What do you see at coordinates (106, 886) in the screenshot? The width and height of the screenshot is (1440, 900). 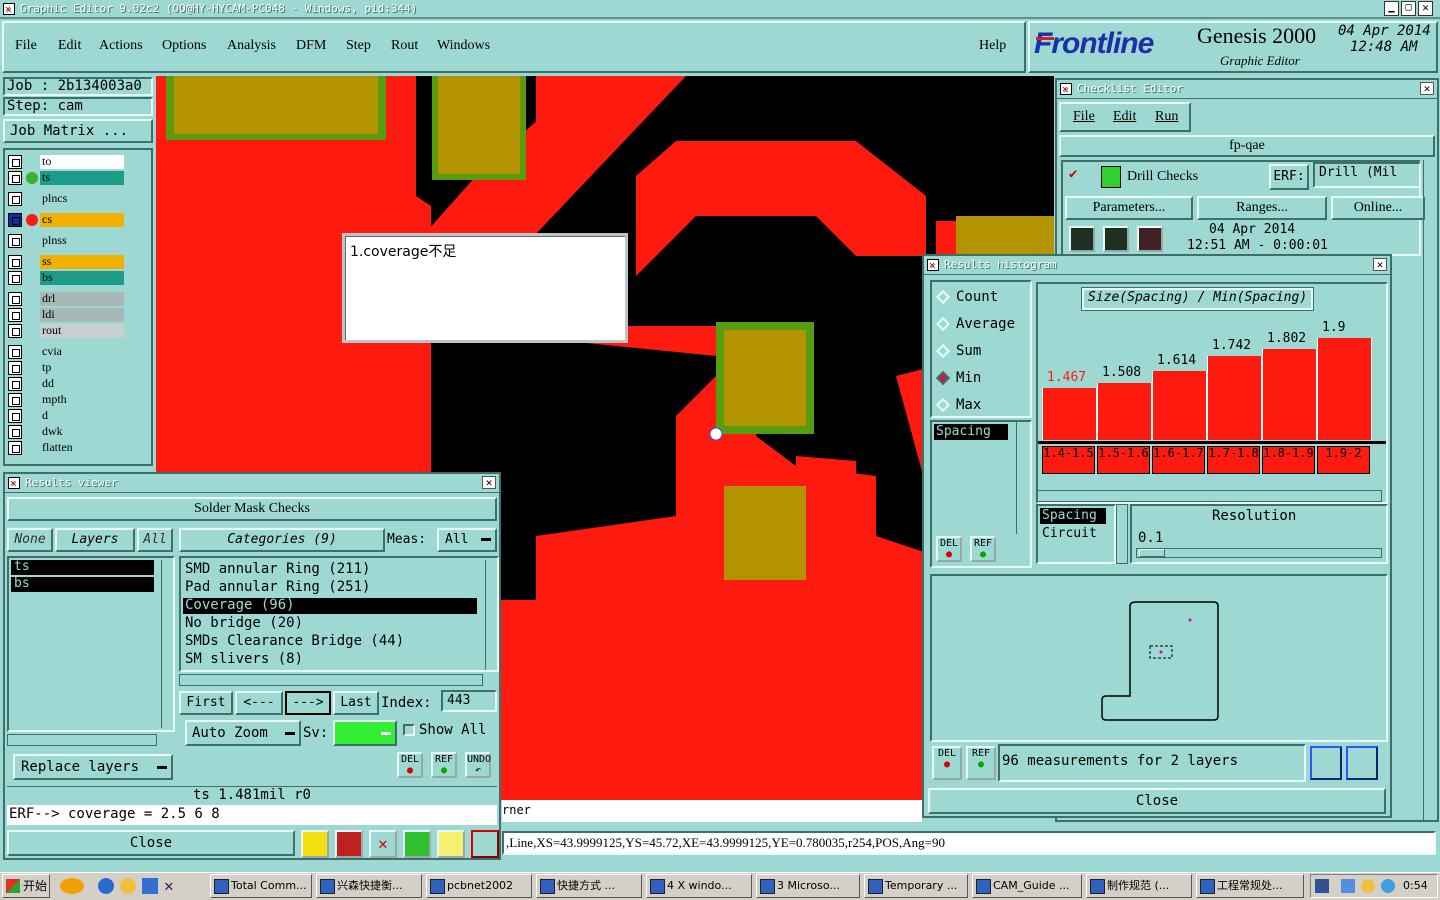 I see `ie-icon` at bounding box center [106, 886].